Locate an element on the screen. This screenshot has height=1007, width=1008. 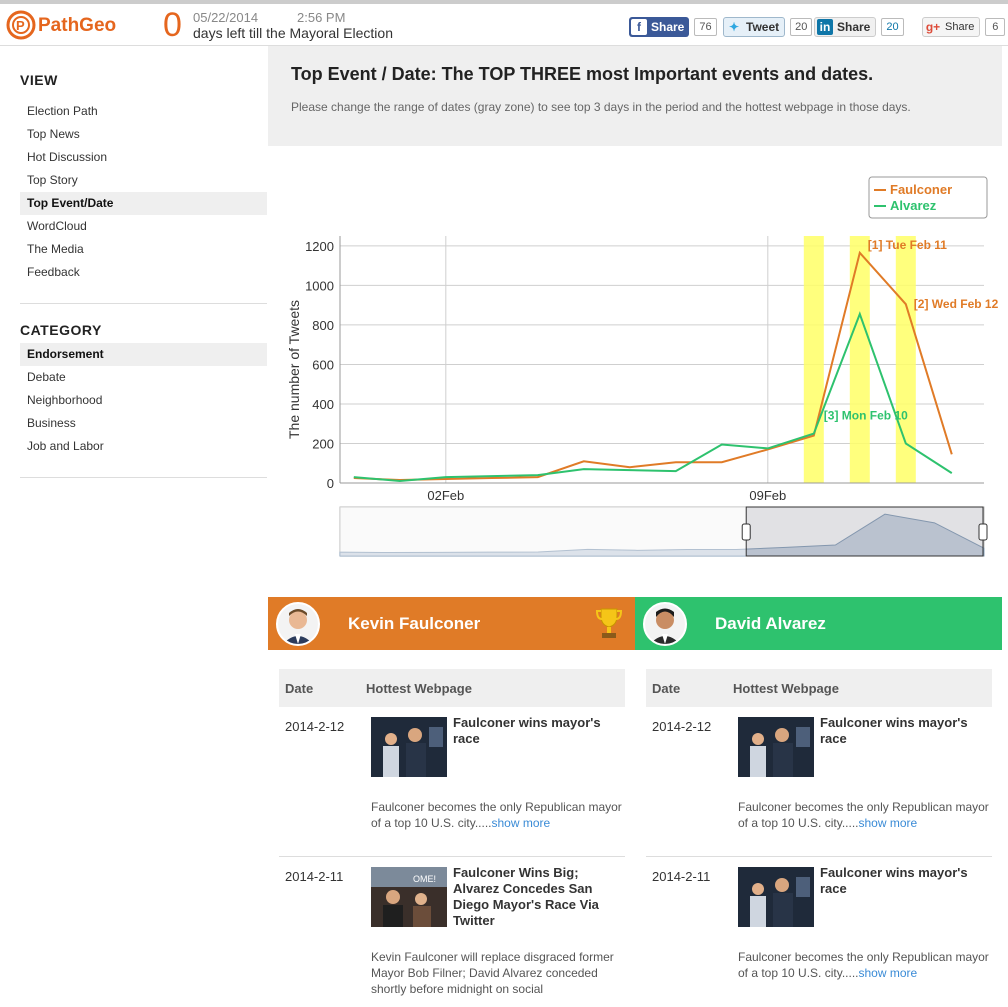
annotation-label: [3] Mon Feb 10 is located at coordinates (866, 416).